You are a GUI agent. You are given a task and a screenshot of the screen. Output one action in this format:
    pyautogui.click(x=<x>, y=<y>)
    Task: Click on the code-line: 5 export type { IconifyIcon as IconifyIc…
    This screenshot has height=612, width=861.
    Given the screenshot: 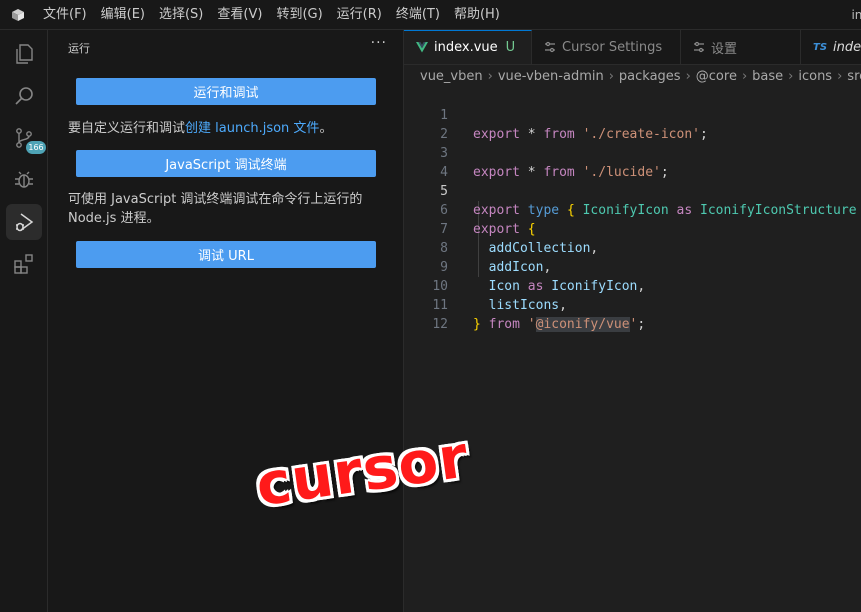 What is the action you would take?
    pyautogui.click(x=632, y=190)
    